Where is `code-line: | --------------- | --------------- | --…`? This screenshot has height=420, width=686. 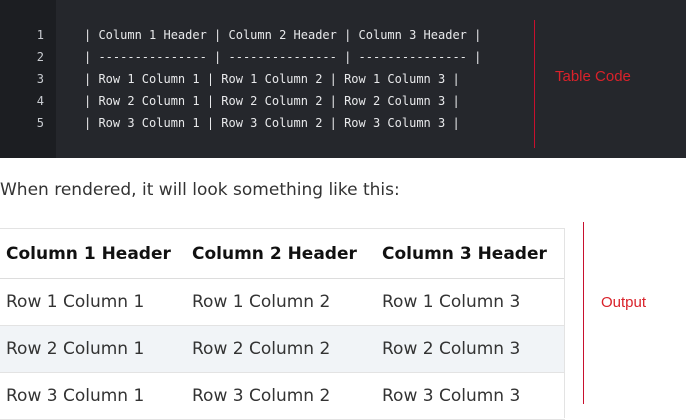
code-line: | --------------- | --------------- | --… is located at coordinates (283, 57).